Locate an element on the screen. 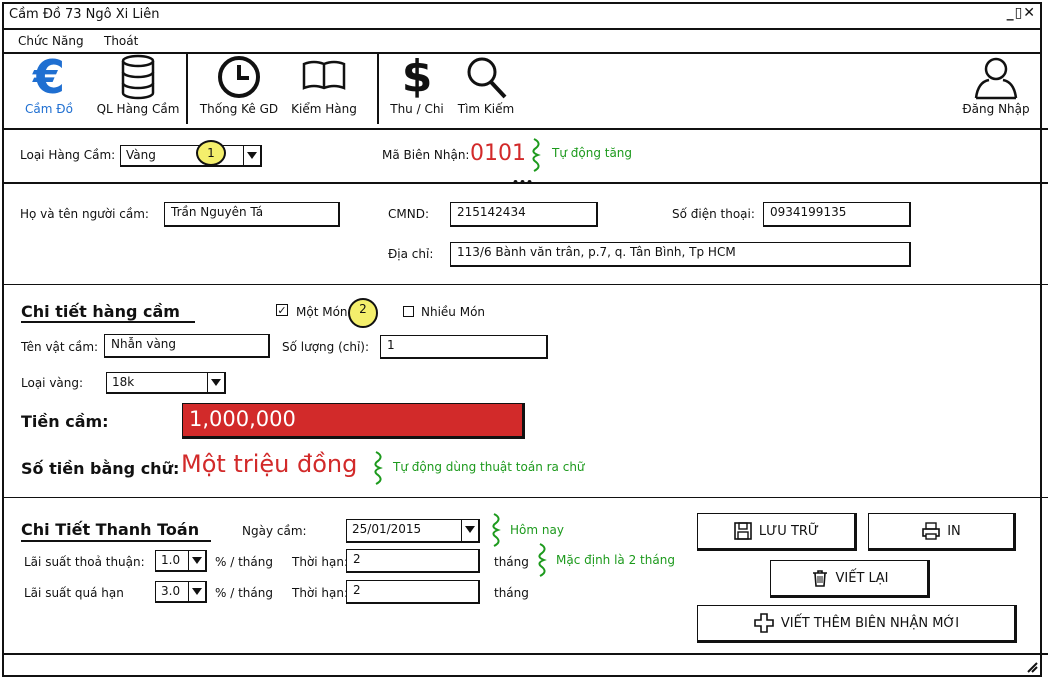  words-label: Số tiền bằng chữ: is located at coordinates (100, 468).